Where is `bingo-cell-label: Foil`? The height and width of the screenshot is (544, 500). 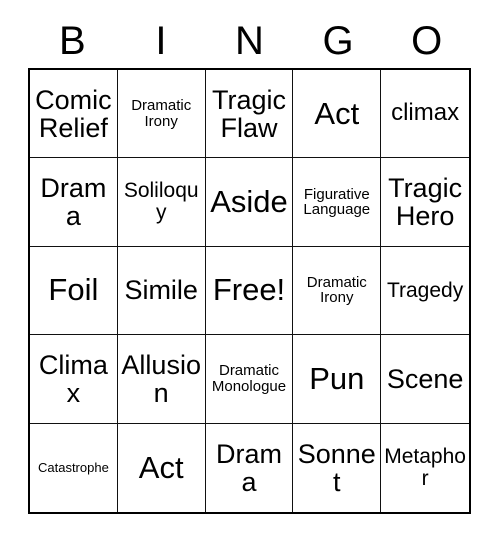
bingo-cell-label: Foil is located at coordinates (73, 290).